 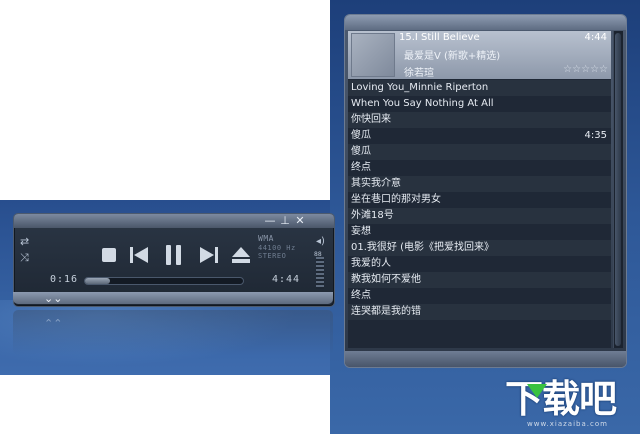 What do you see at coordinates (479, 216) in the screenshot?
I see `playlist-item: 外滩18号` at bounding box center [479, 216].